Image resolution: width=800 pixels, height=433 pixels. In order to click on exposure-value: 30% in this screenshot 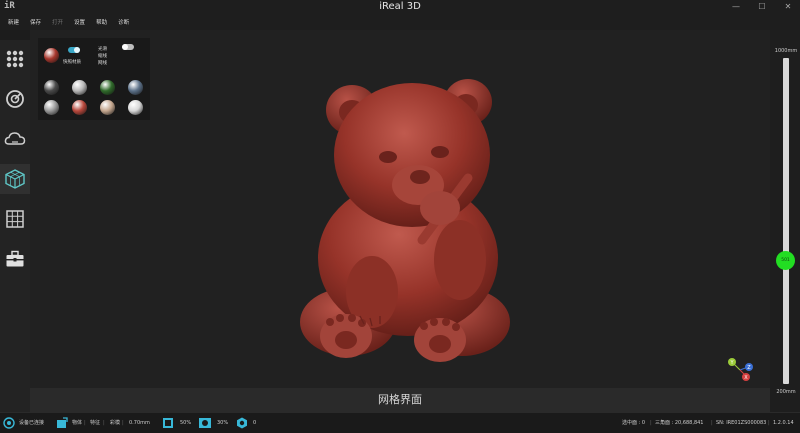, I will do `click(222, 423)`.